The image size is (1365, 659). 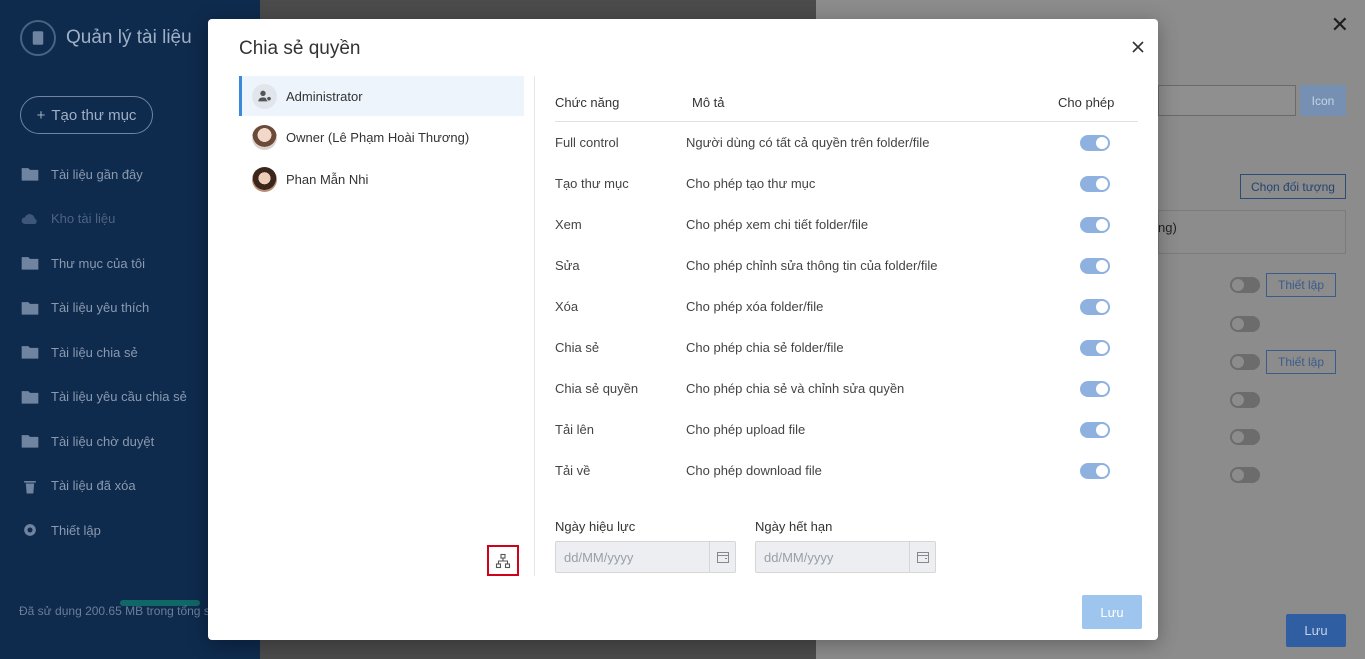 I want to click on table-row: Chia sẻ Cho phép chia sẻ folder/file, so click(x=846, y=347).